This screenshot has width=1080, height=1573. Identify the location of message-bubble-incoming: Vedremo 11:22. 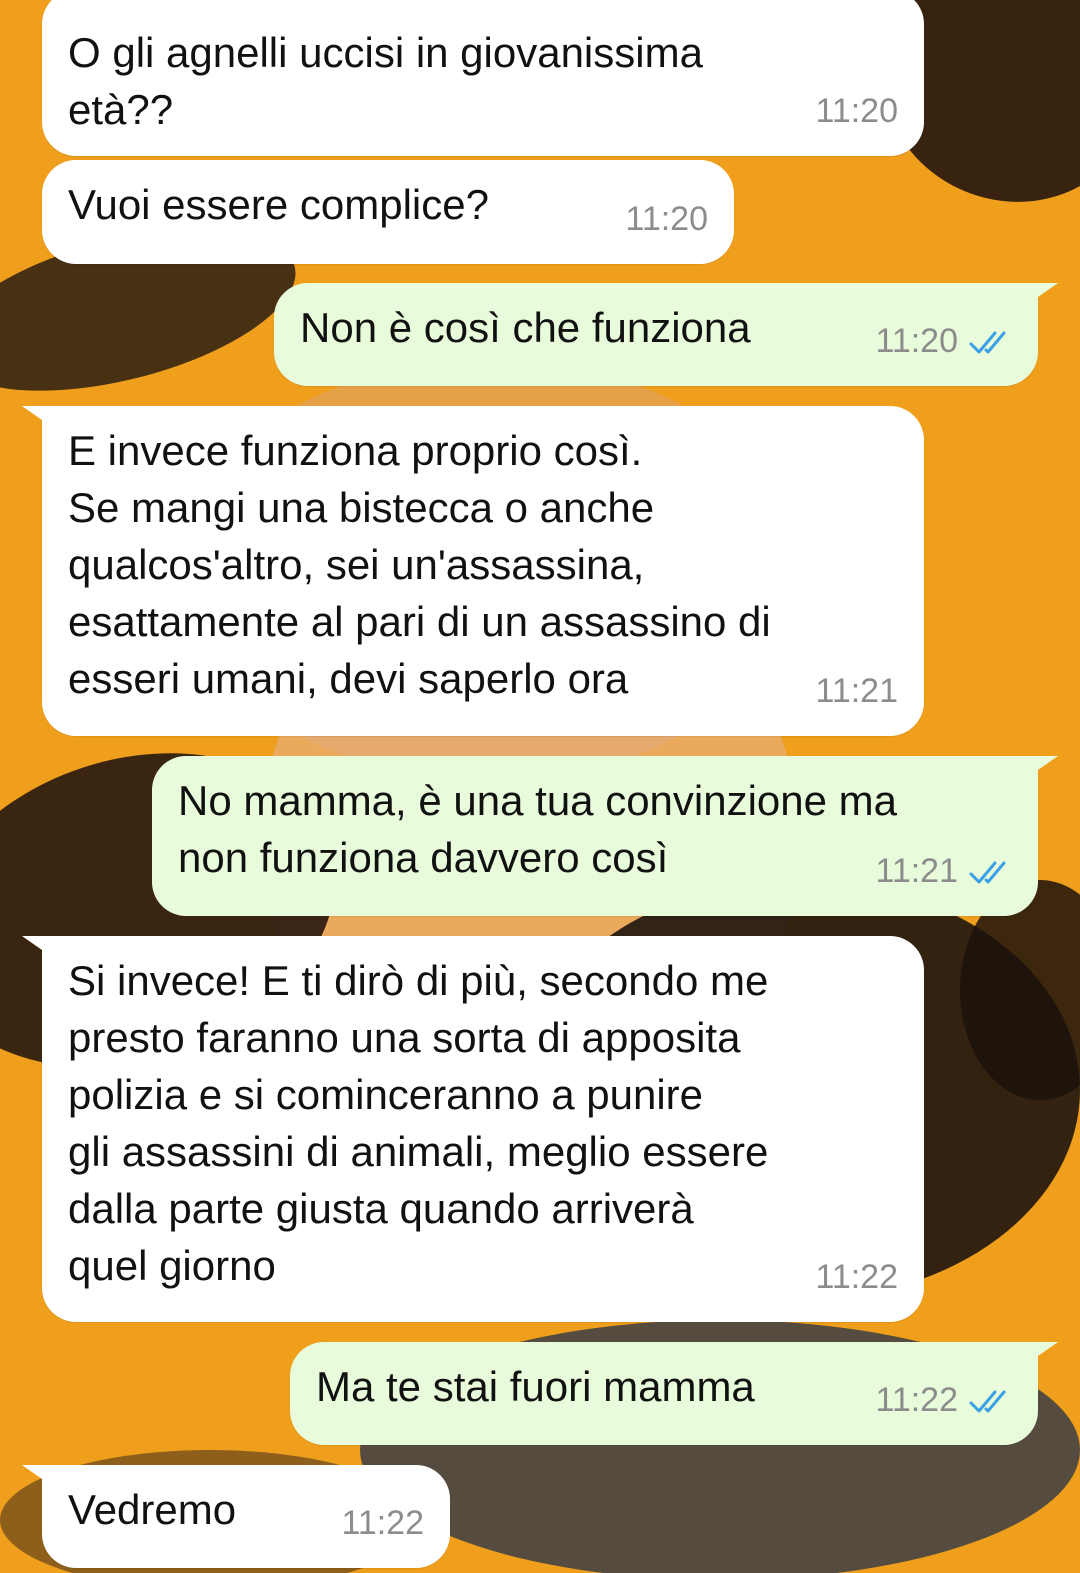
(236, 1516).